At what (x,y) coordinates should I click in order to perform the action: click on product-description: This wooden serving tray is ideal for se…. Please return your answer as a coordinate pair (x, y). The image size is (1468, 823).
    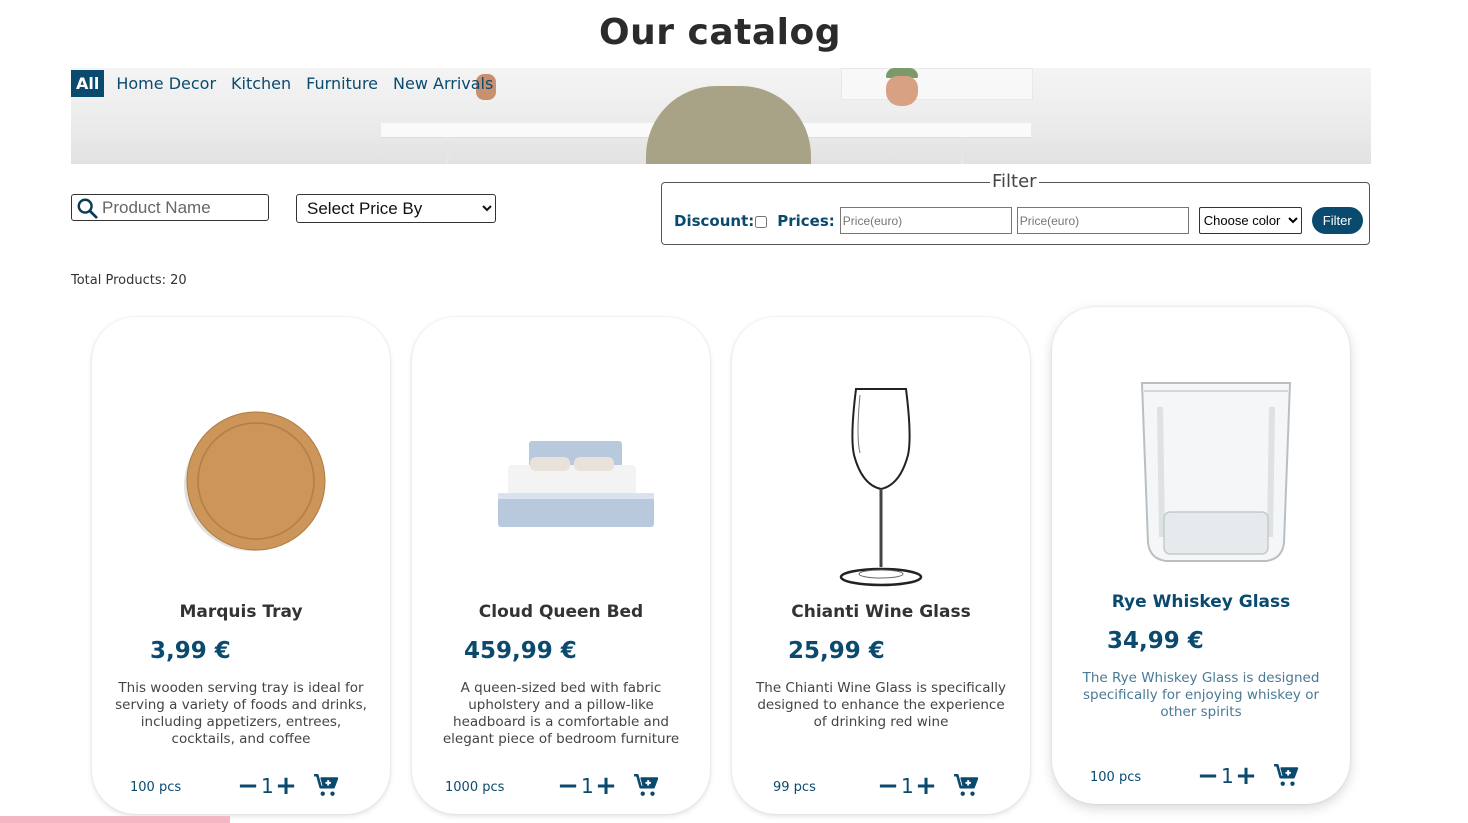
    Looking at the image, I should click on (241, 713).